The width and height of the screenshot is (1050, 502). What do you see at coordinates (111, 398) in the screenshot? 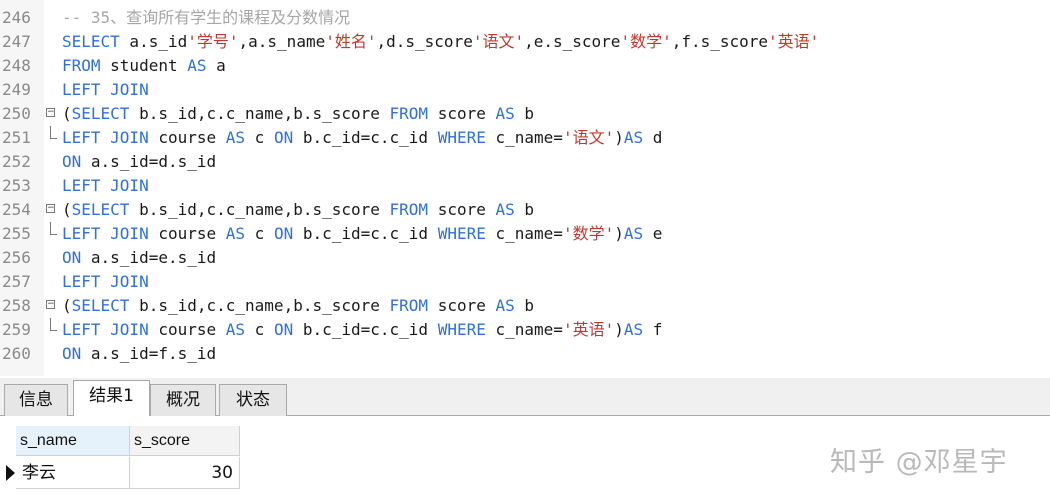
I see `tab-result1: 结果1` at bounding box center [111, 398].